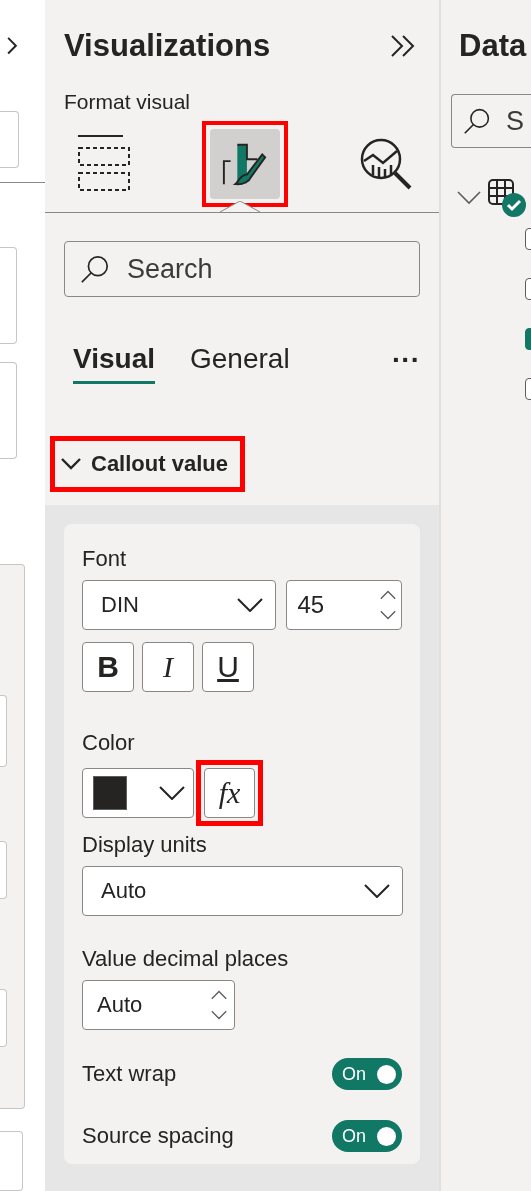  What do you see at coordinates (12, 46) in the screenshot?
I see `expand-icon` at bounding box center [12, 46].